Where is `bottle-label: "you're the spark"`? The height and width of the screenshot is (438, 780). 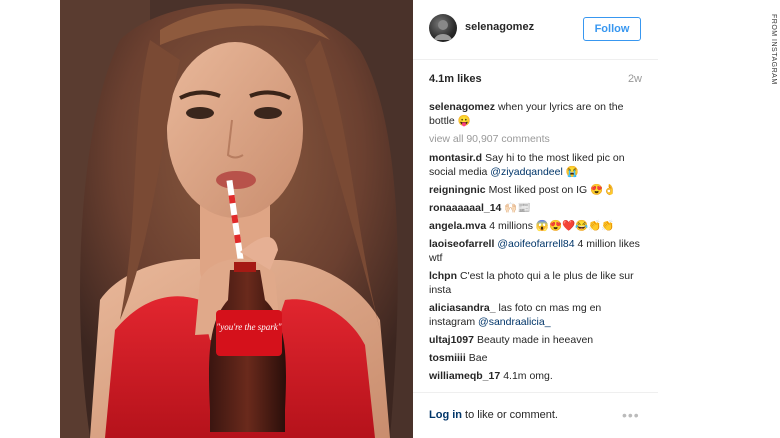 bottle-label: "you're the spark" is located at coordinates (248, 327).